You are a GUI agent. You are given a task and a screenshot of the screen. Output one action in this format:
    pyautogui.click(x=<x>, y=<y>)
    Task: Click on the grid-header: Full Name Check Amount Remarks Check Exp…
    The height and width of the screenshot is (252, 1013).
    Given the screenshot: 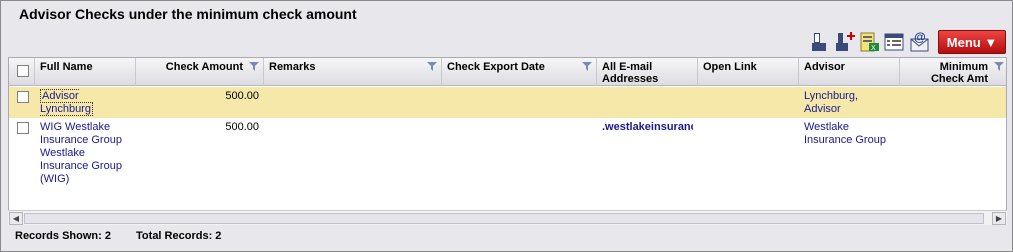 What is the action you would take?
    pyautogui.click(x=507, y=72)
    